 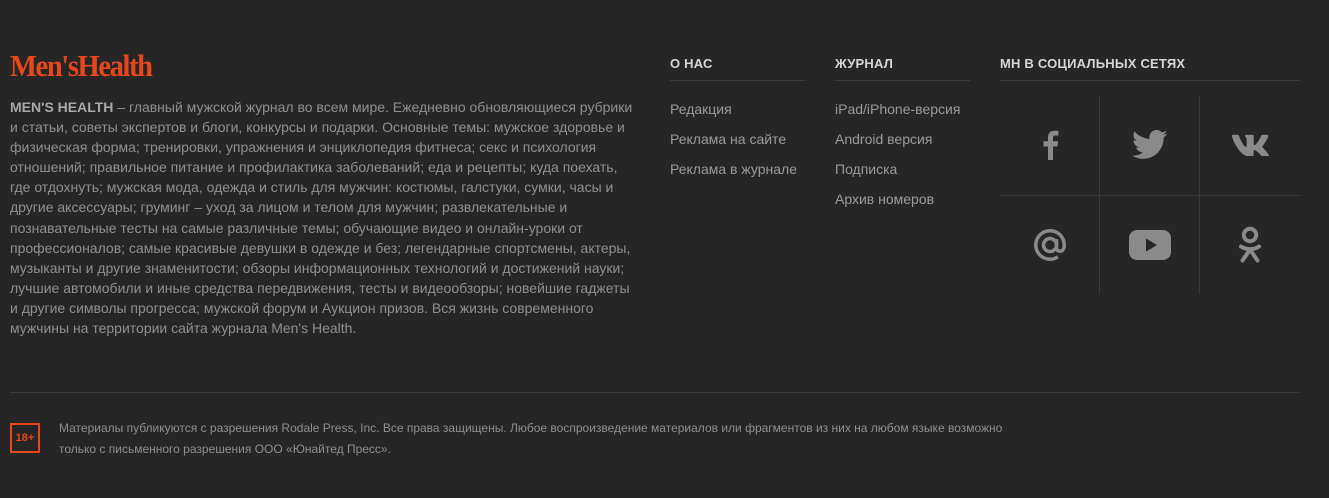 I want to click on social-column: MH В СОЦИАЛЬНЫХ СЕТЯХ, so click(x=1150, y=68).